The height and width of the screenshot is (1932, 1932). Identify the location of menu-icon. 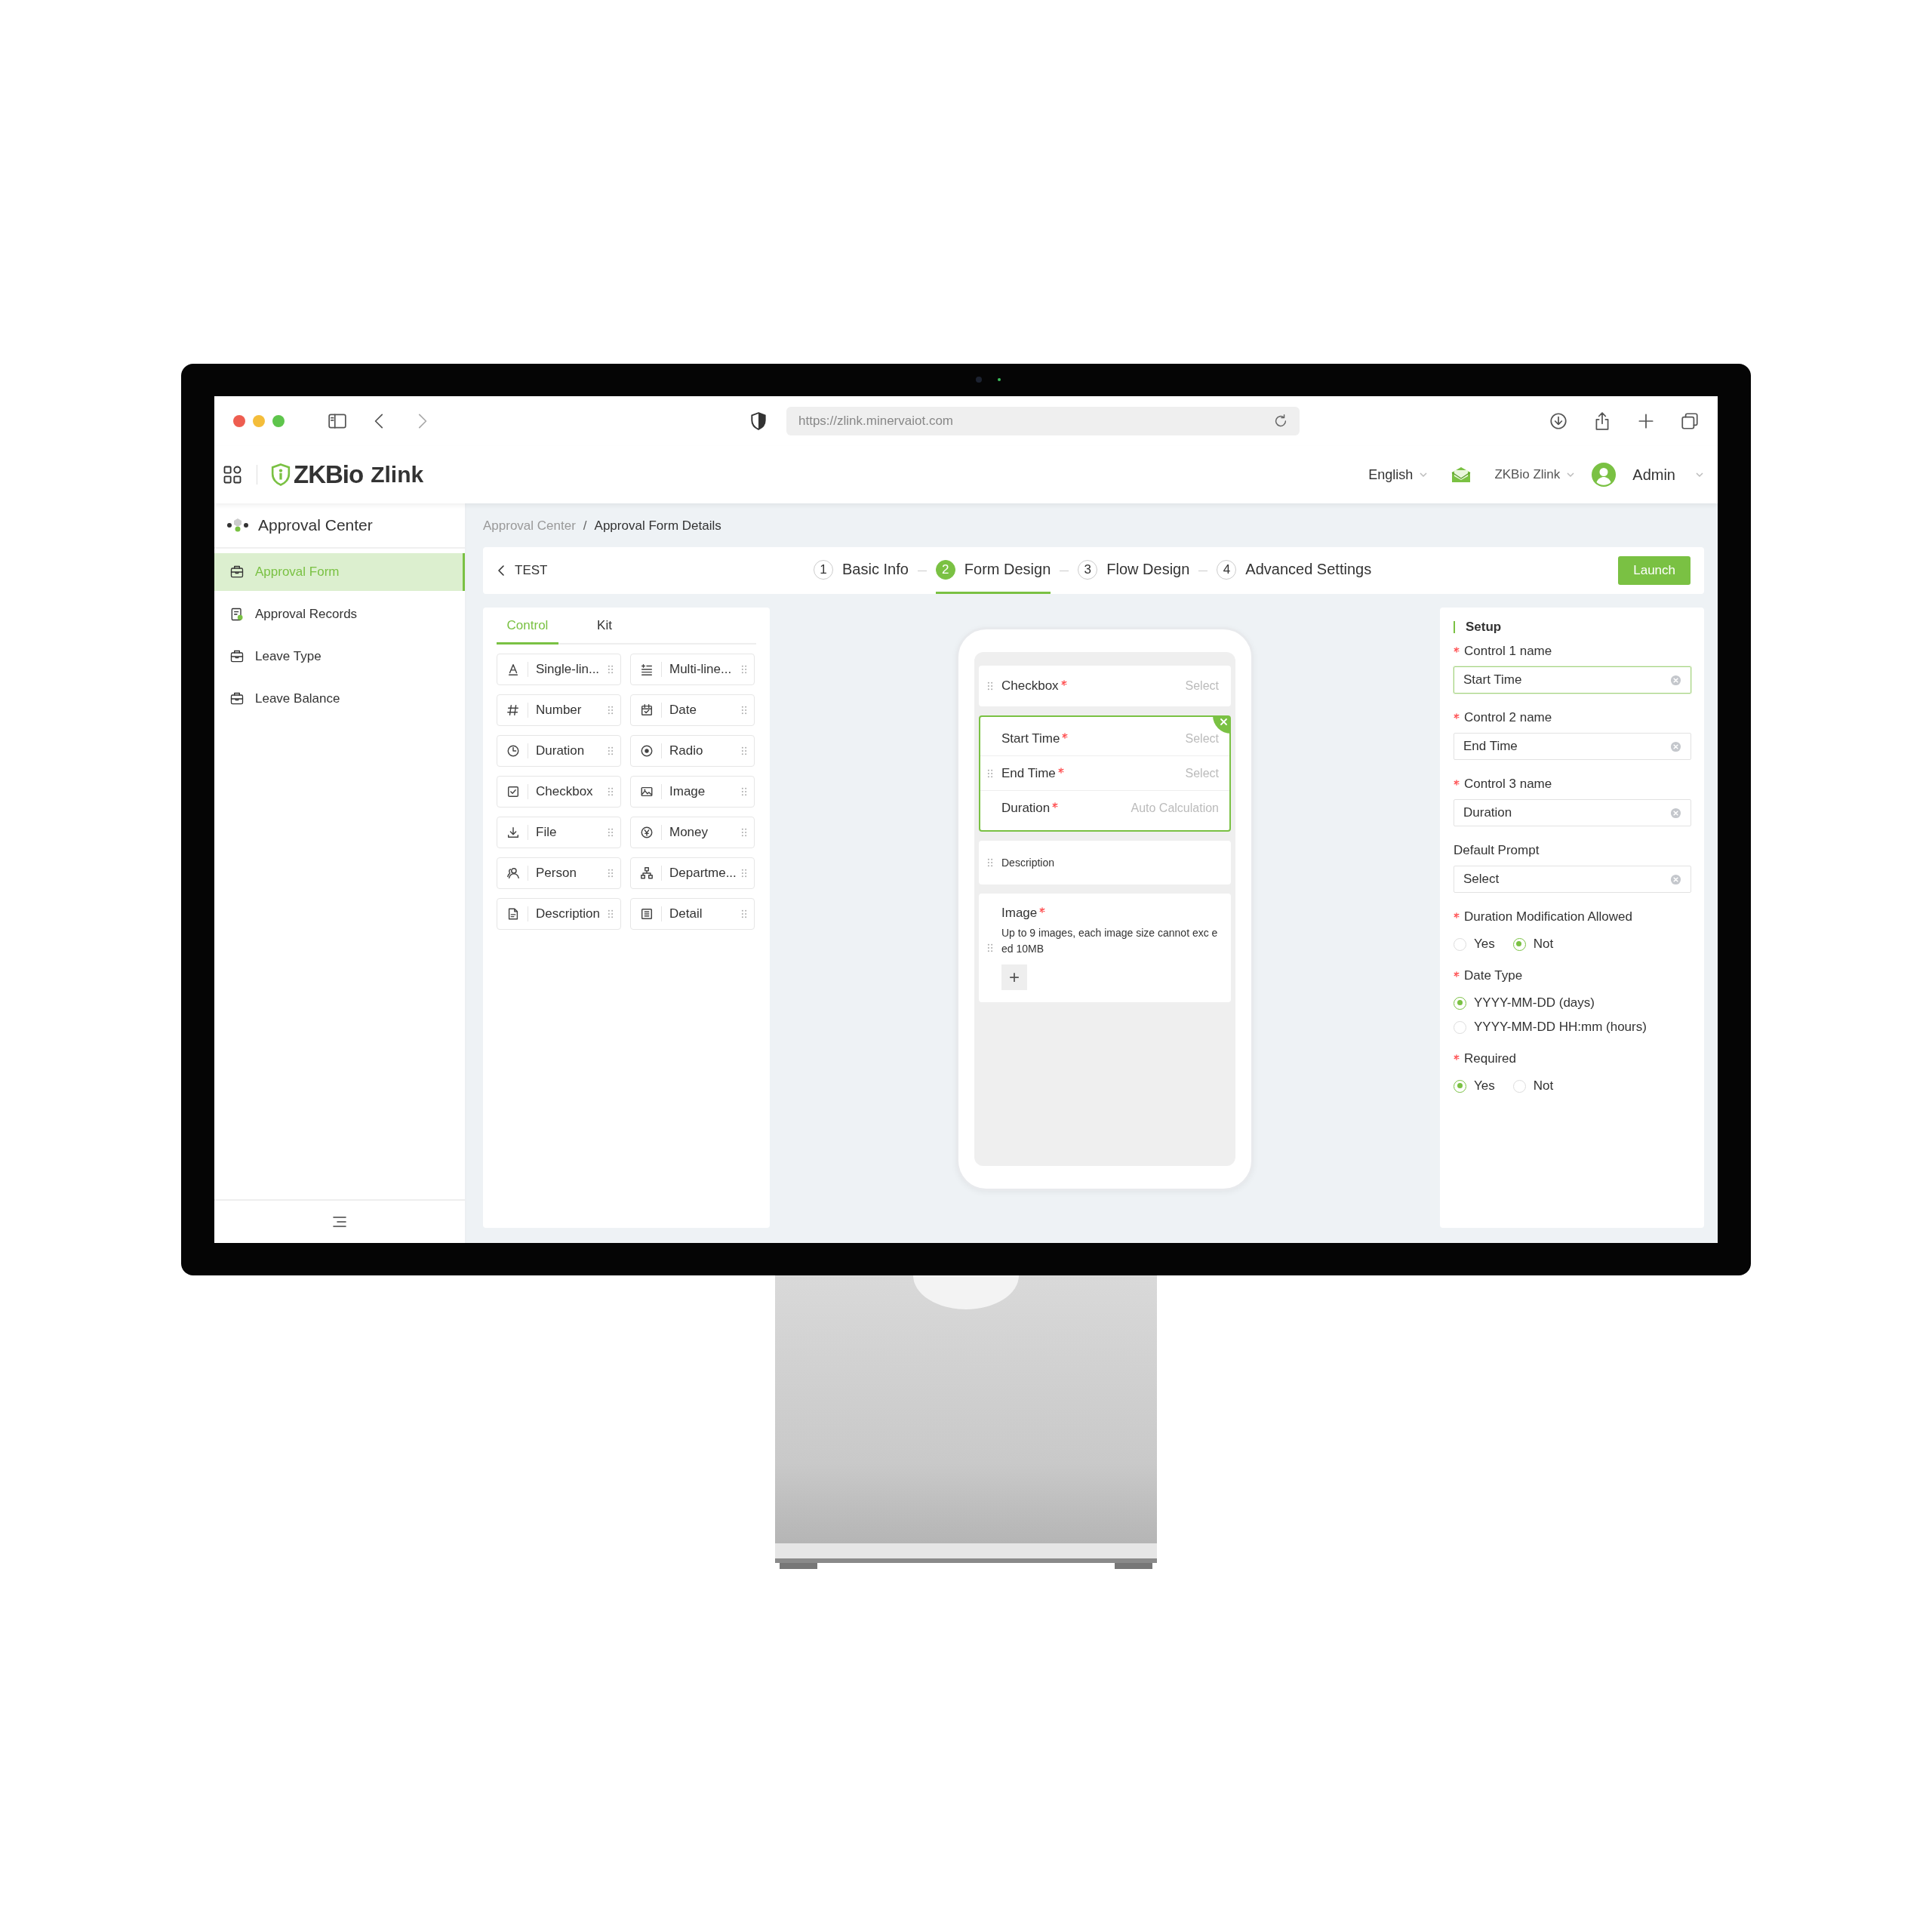
(339, 1222).